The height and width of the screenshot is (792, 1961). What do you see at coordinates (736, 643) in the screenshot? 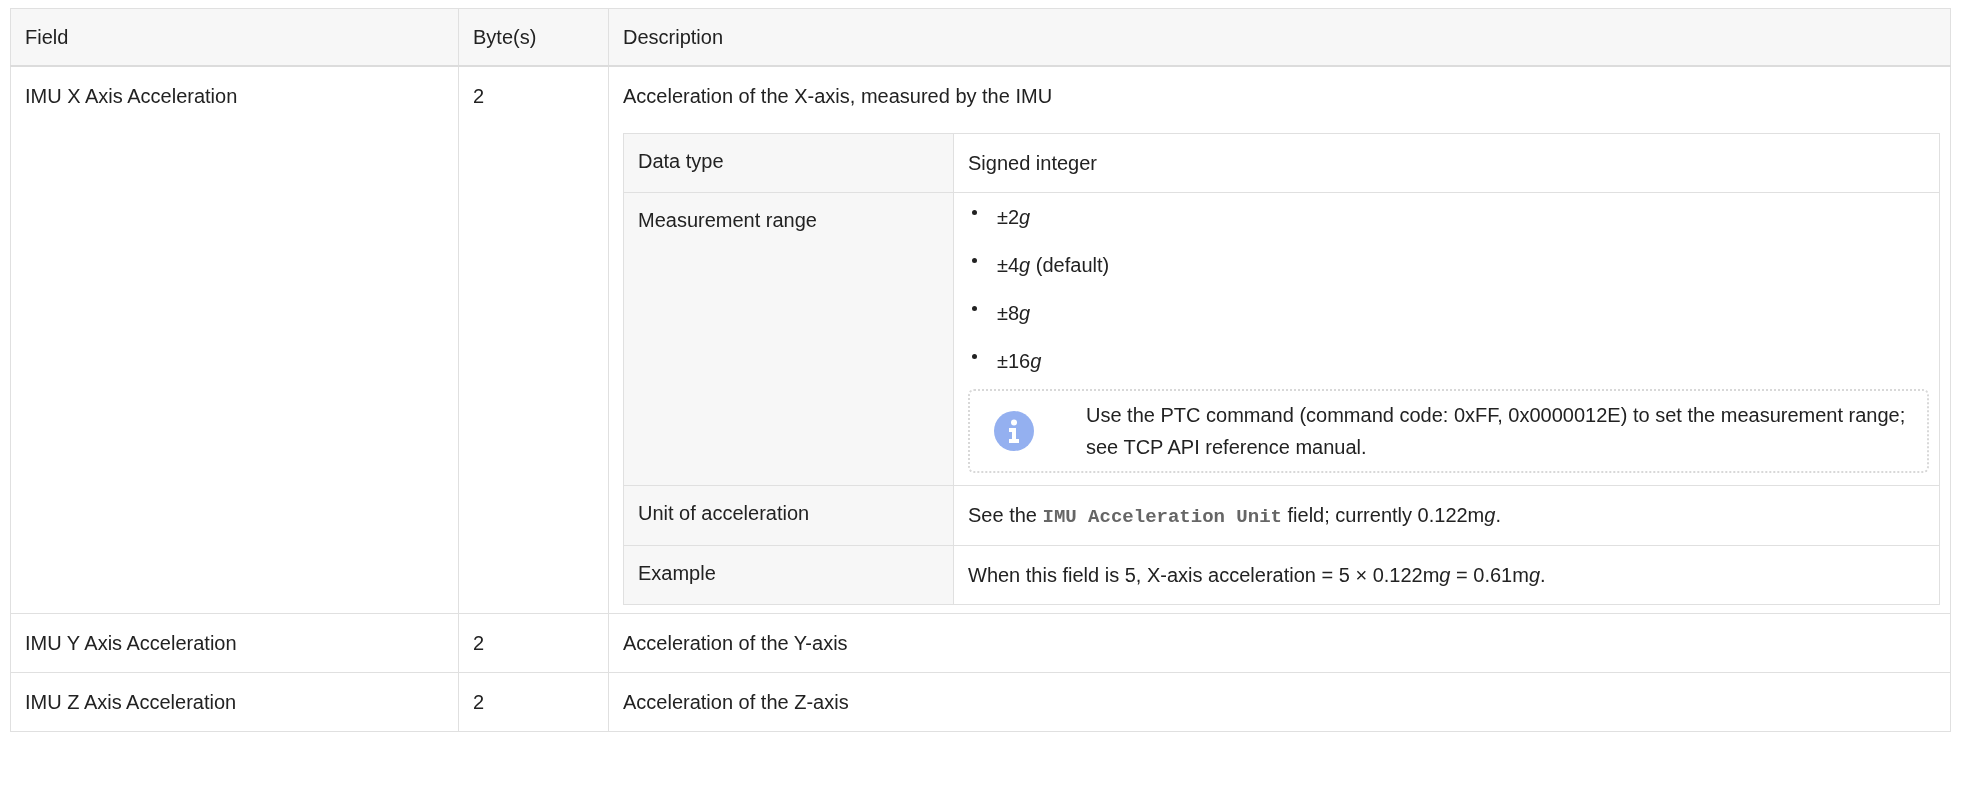
I see `description-text: Acceleration of the Y-axis` at bounding box center [736, 643].